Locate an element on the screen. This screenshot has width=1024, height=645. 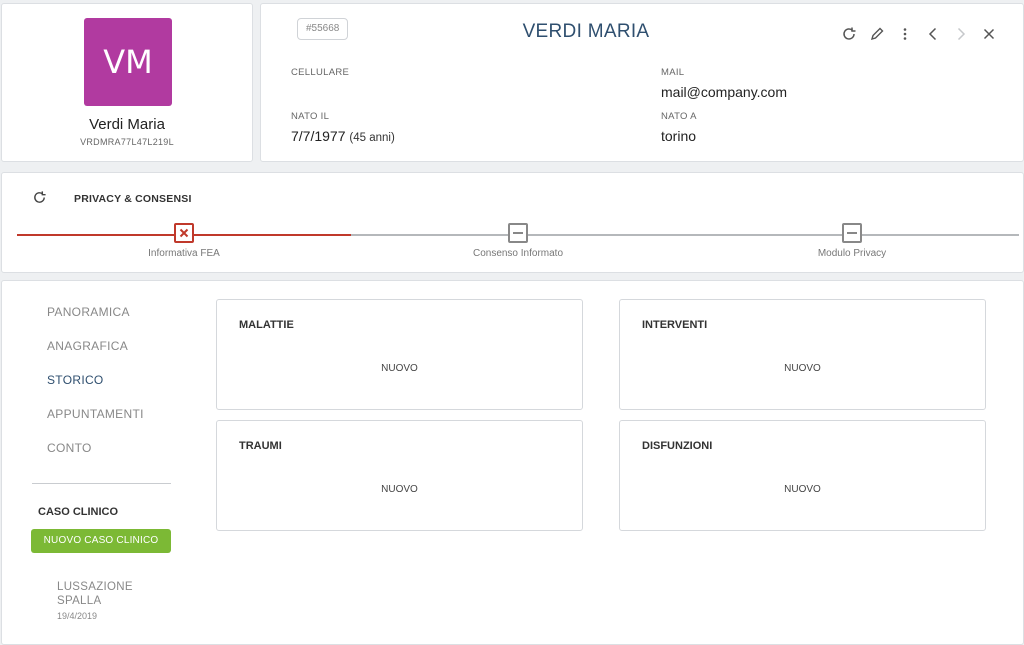
edit-button is located at coordinates (877, 34).